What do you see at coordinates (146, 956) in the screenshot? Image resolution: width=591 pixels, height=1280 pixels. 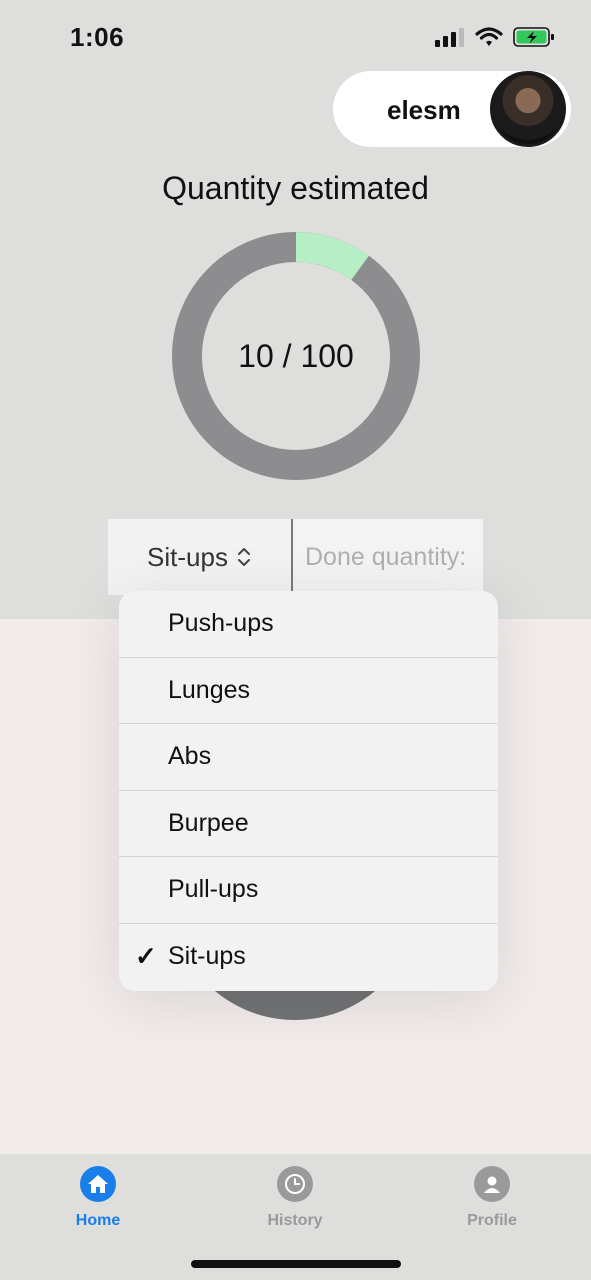 I see `checkmark-icon: ✓` at bounding box center [146, 956].